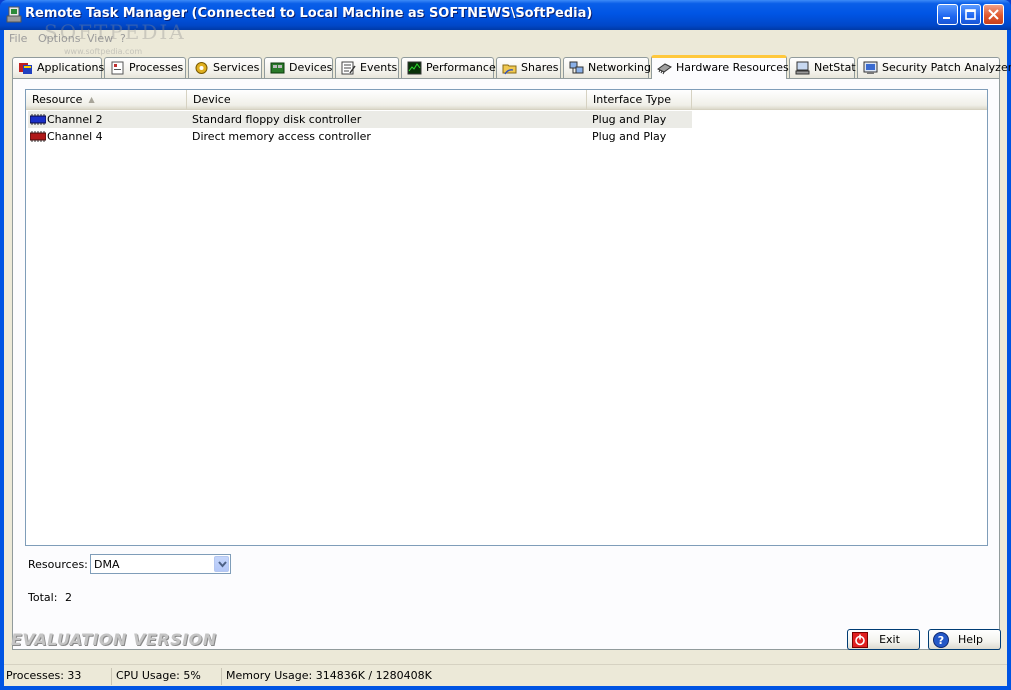 Image resolution: width=1011 pixels, height=690 pixels. I want to click on status-memory-usage: Memory Usage: 314836K / 1280408K, so click(329, 675).